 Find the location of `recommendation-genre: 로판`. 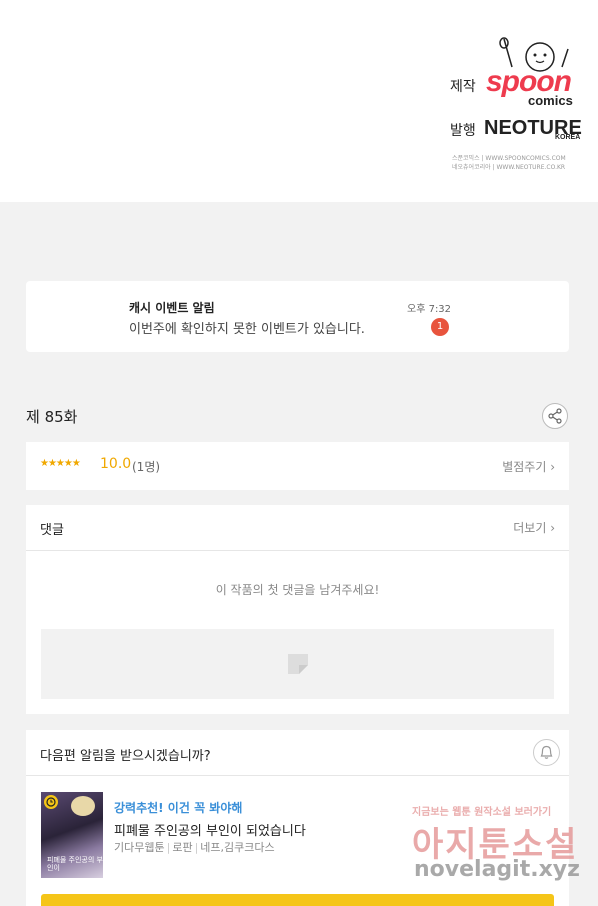

recommendation-genre: 로판 is located at coordinates (182, 847).